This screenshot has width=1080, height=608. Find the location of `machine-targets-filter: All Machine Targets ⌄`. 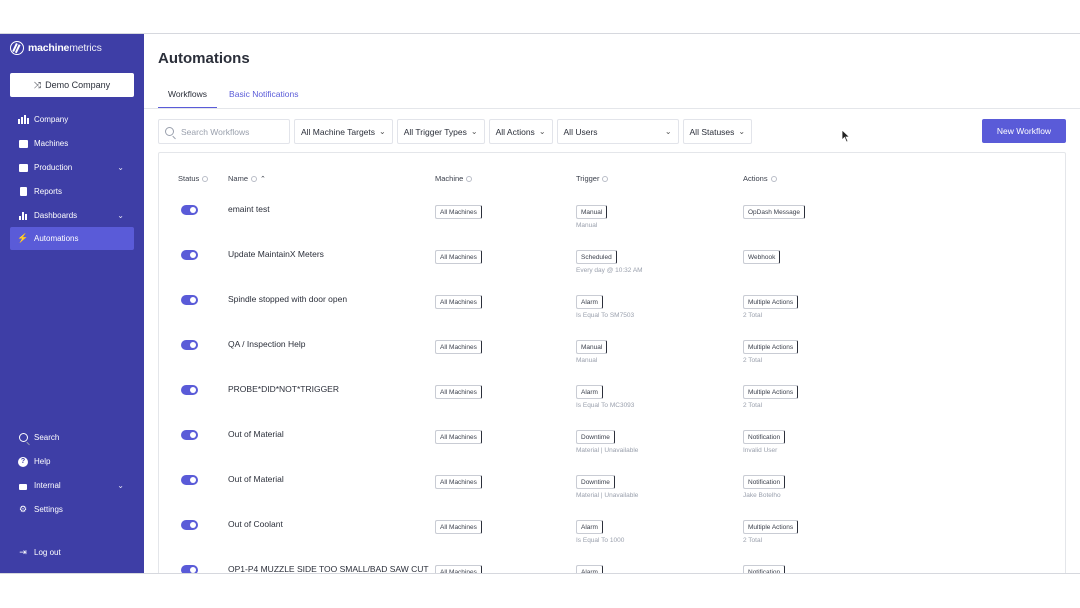

machine-targets-filter: All Machine Targets ⌄ is located at coordinates (343, 131).